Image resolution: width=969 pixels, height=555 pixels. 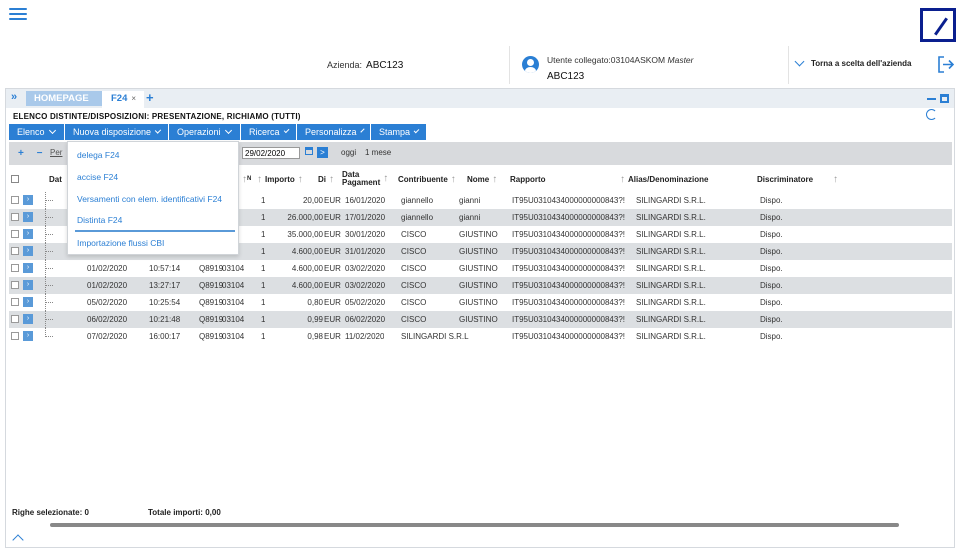 What do you see at coordinates (15, 179) in the screenshot?
I see `select-all-checkbox` at bounding box center [15, 179].